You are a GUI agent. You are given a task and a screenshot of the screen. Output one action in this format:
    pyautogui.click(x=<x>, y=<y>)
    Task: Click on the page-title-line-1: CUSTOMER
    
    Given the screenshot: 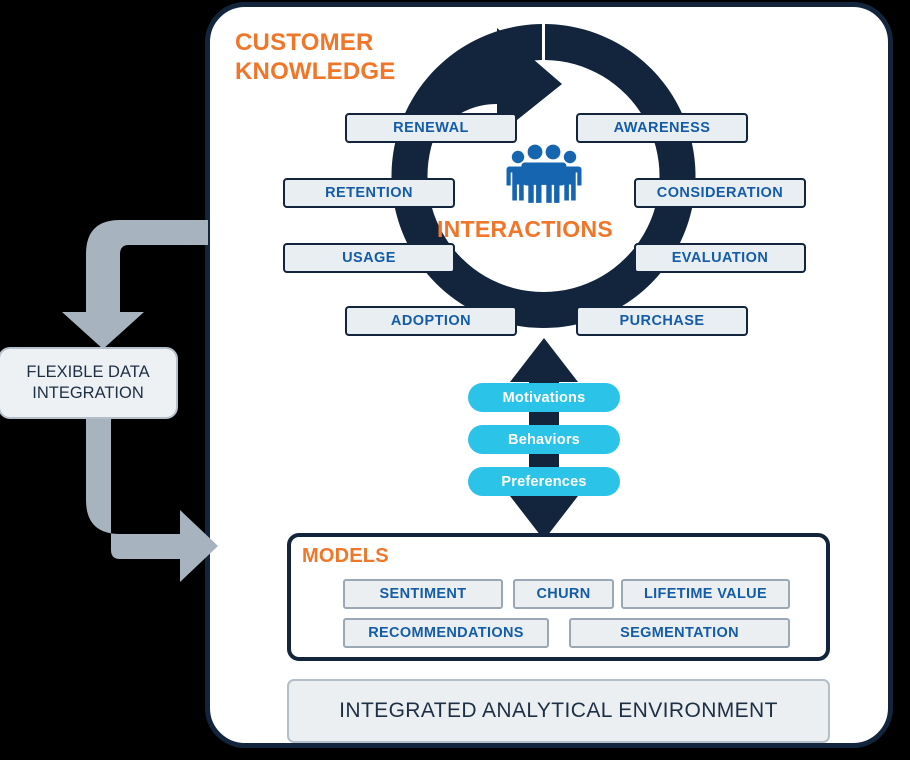 What is the action you would take?
    pyautogui.click(x=304, y=42)
    